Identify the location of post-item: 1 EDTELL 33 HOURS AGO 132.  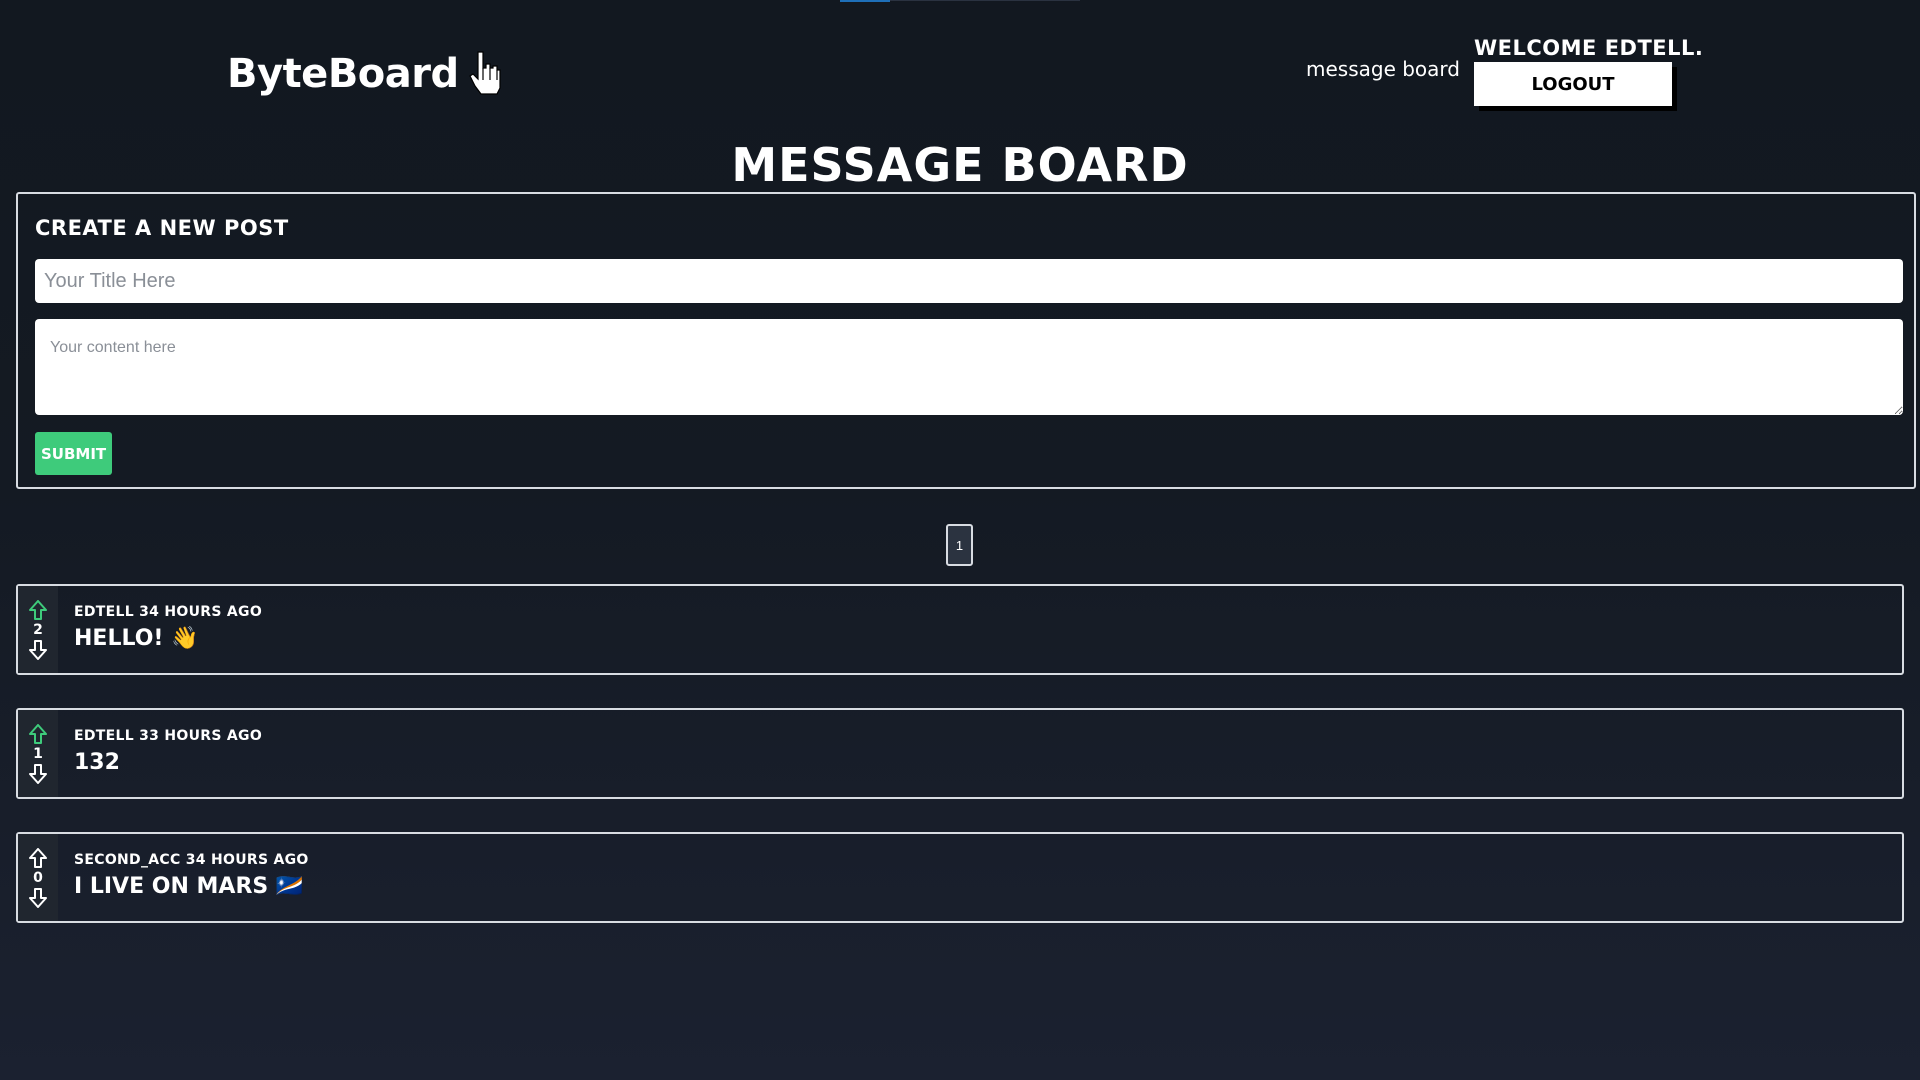
(960, 753).